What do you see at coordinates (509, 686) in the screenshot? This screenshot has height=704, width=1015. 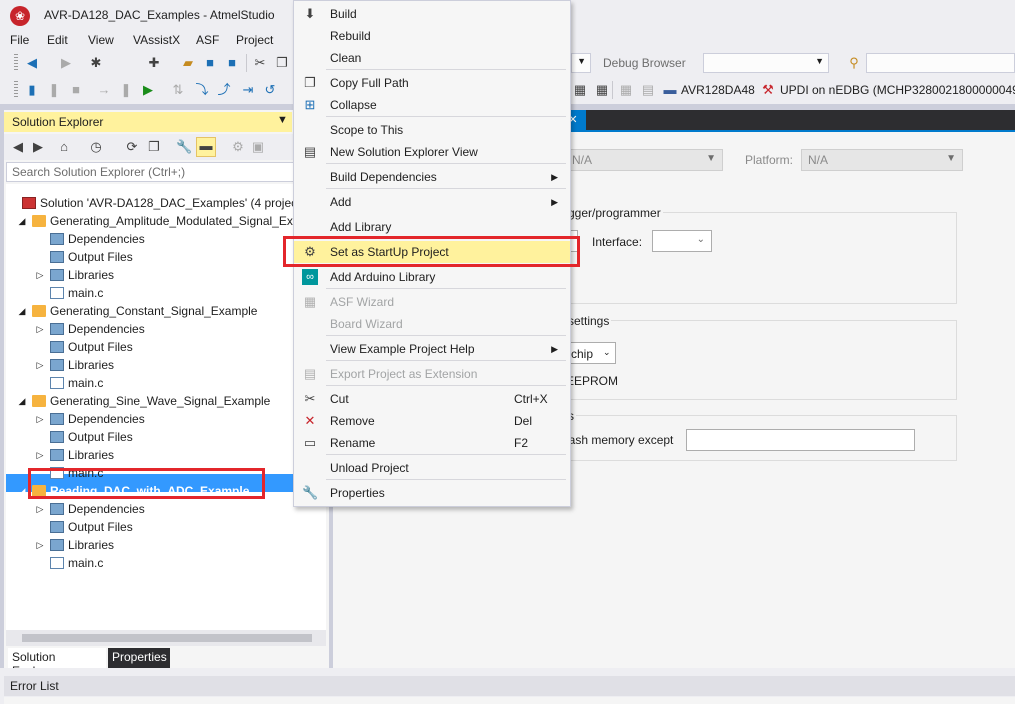 I see `error-list-header` at bounding box center [509, 686].